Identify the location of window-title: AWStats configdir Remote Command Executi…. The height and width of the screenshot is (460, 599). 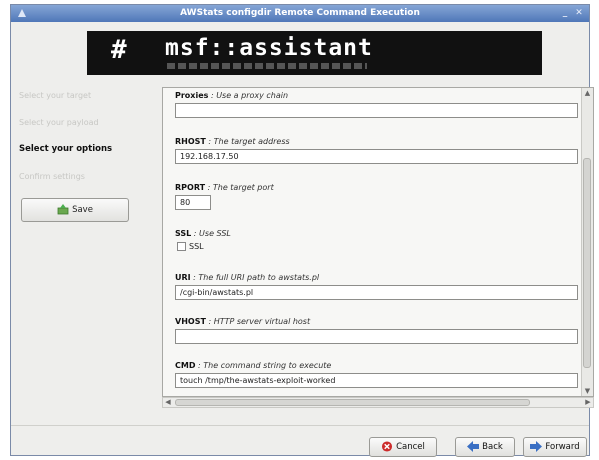
(300, 13).